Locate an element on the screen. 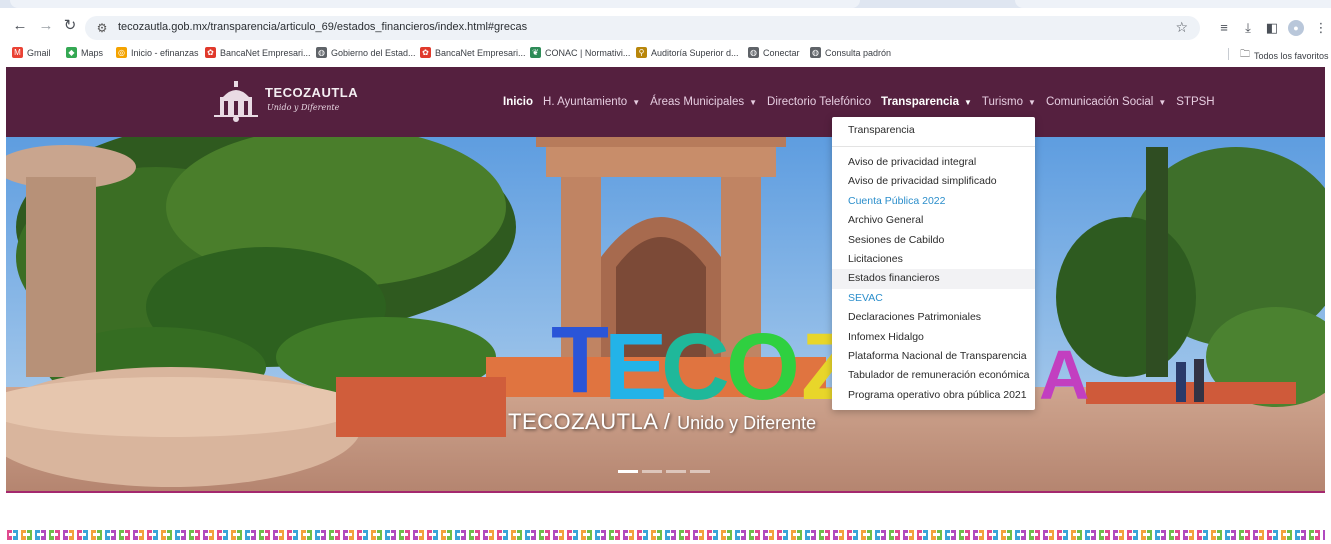 This screenshot has width=1331, height=544. side-panel-icon: ◧ is located at coordinates (1272, 28).